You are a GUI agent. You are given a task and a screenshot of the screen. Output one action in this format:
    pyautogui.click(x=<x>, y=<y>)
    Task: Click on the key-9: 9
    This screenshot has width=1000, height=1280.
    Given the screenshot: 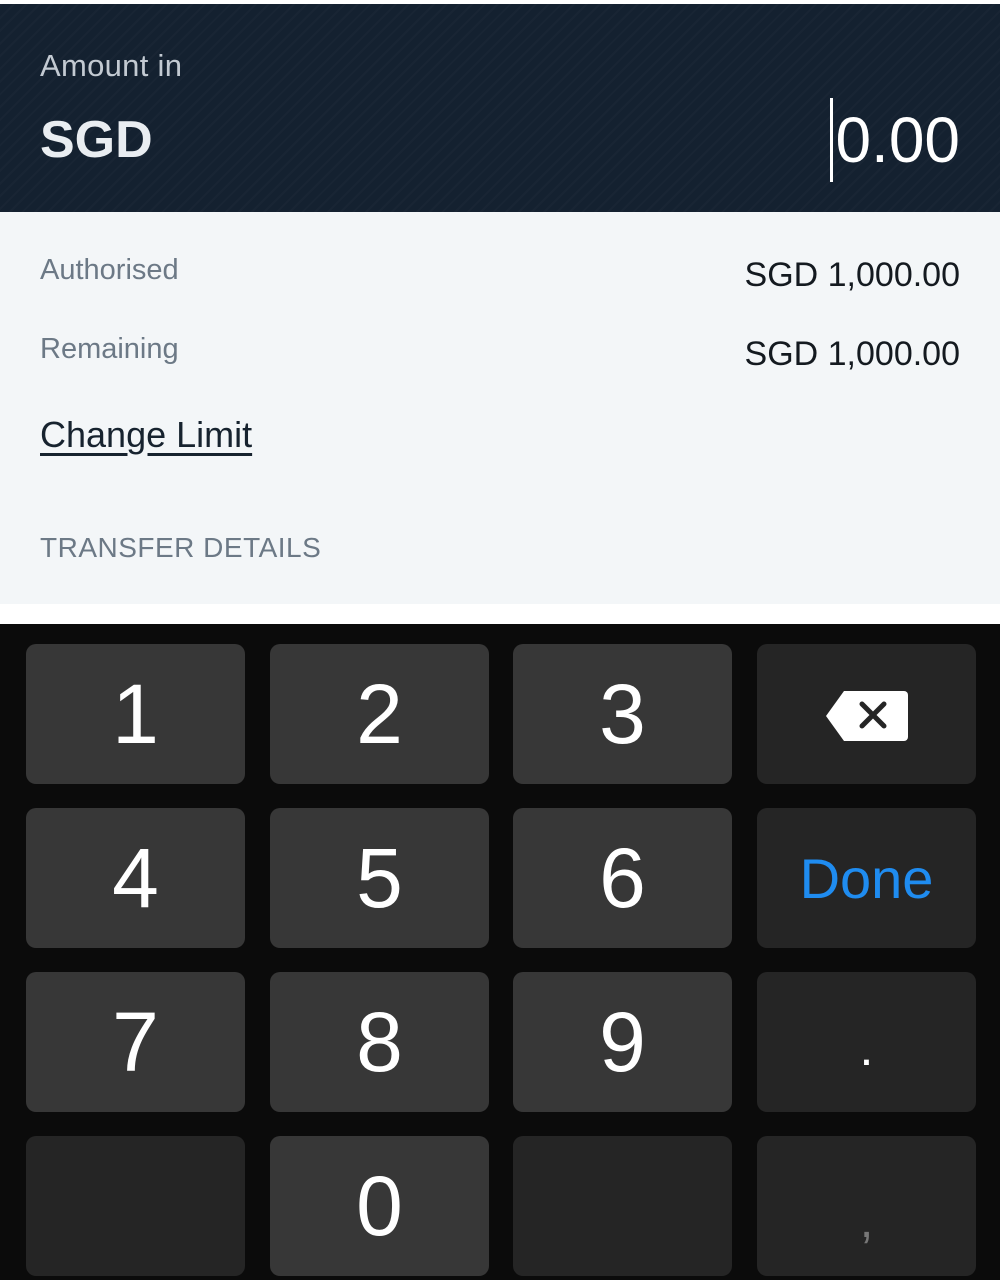 What is the action you would take?
    pyautogui.click(x=622, y=1042)
    